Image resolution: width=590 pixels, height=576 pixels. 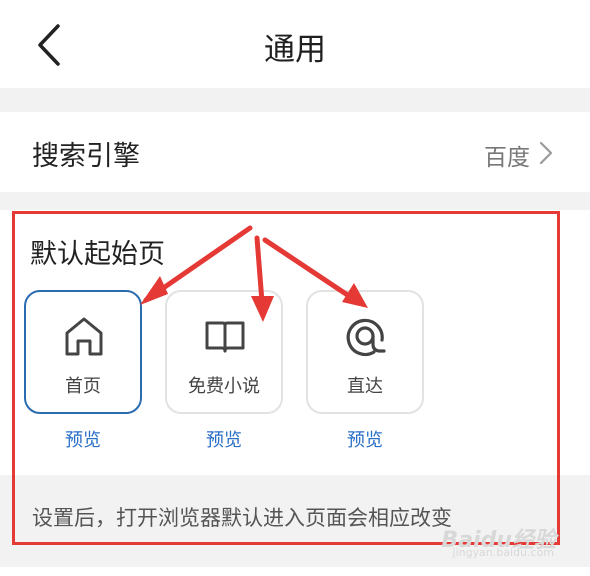 I want to click on page-title: 通用, so click(x=295, y=50).